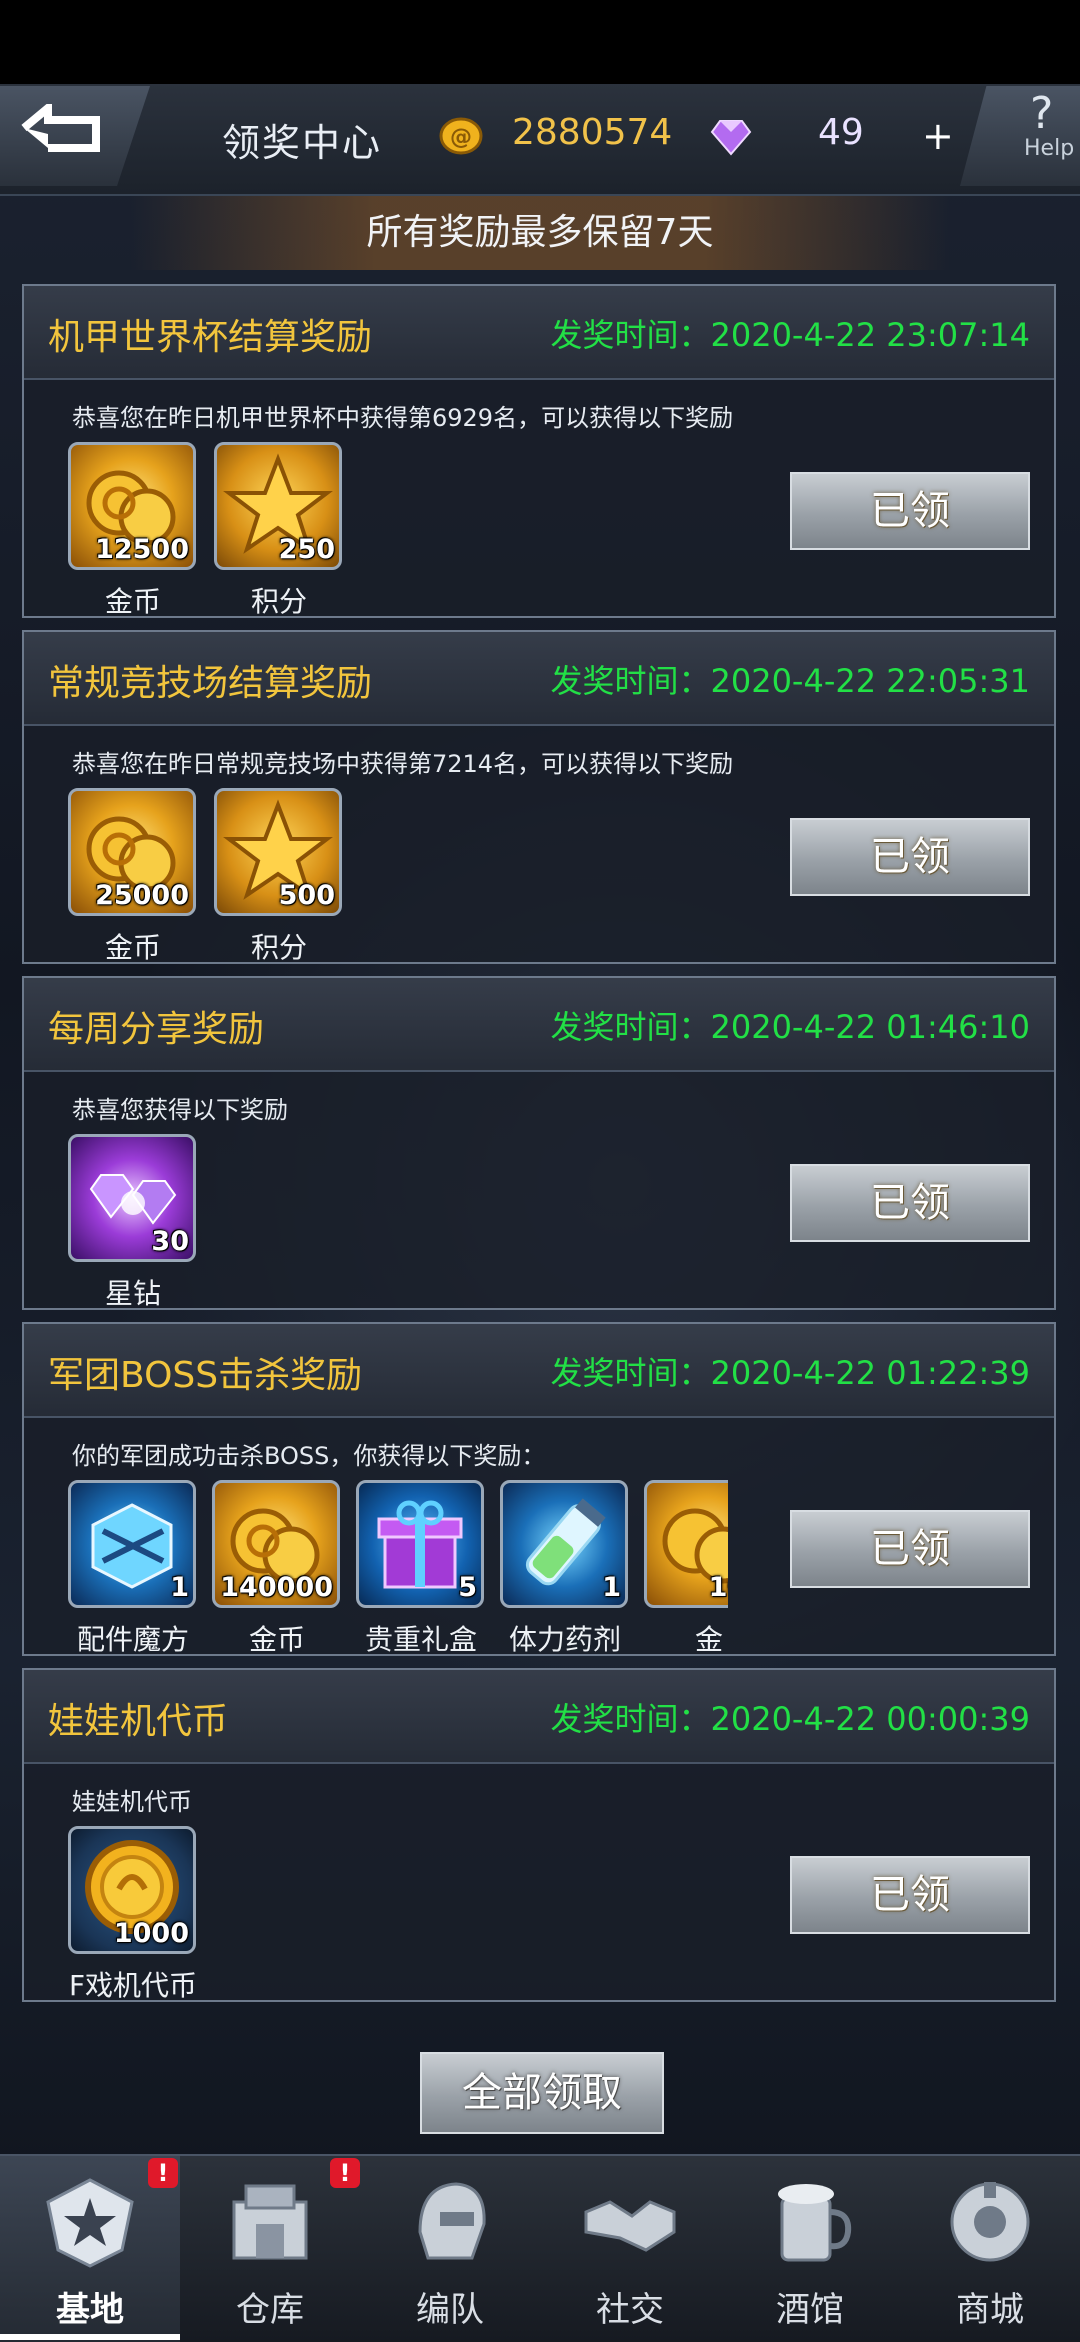 The width and height of the screenshot is (1080, 2342). What do you see at coordinates (142, 549) in the screenshot?
I see `item-quantity: 12500` at bounding box center [142, 549].